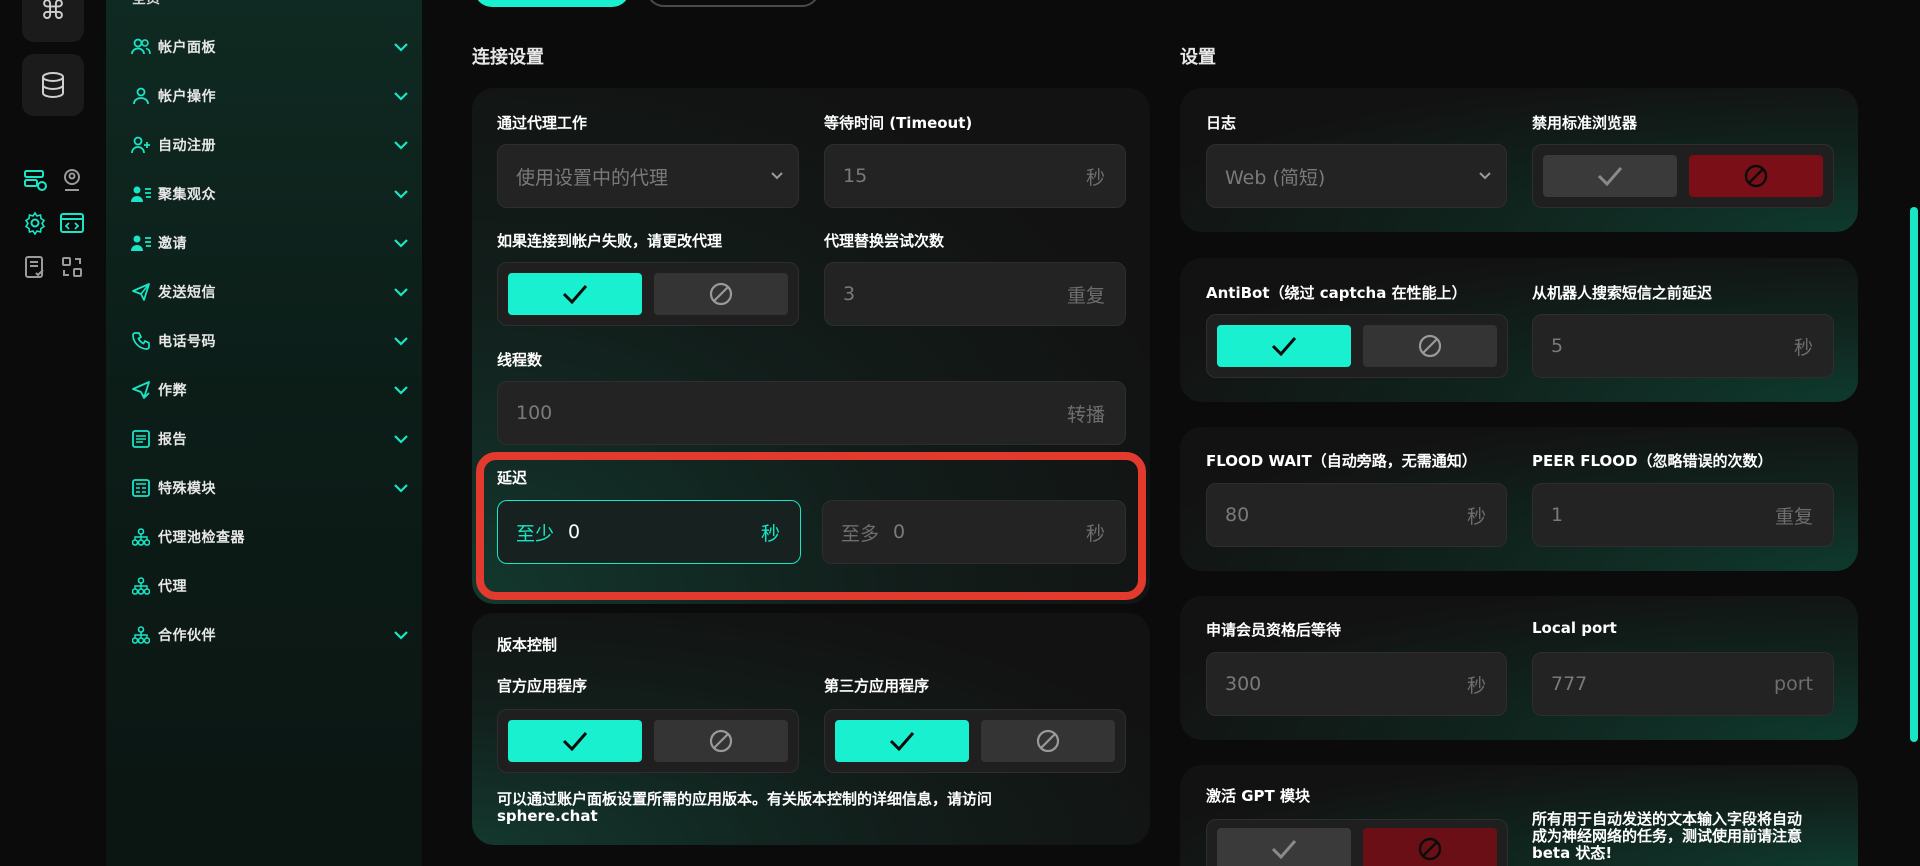  What do you see at coordinates (648, 294) in the screenshot?
I see `change-proxy-toggle` at bounding box center [648, 294].